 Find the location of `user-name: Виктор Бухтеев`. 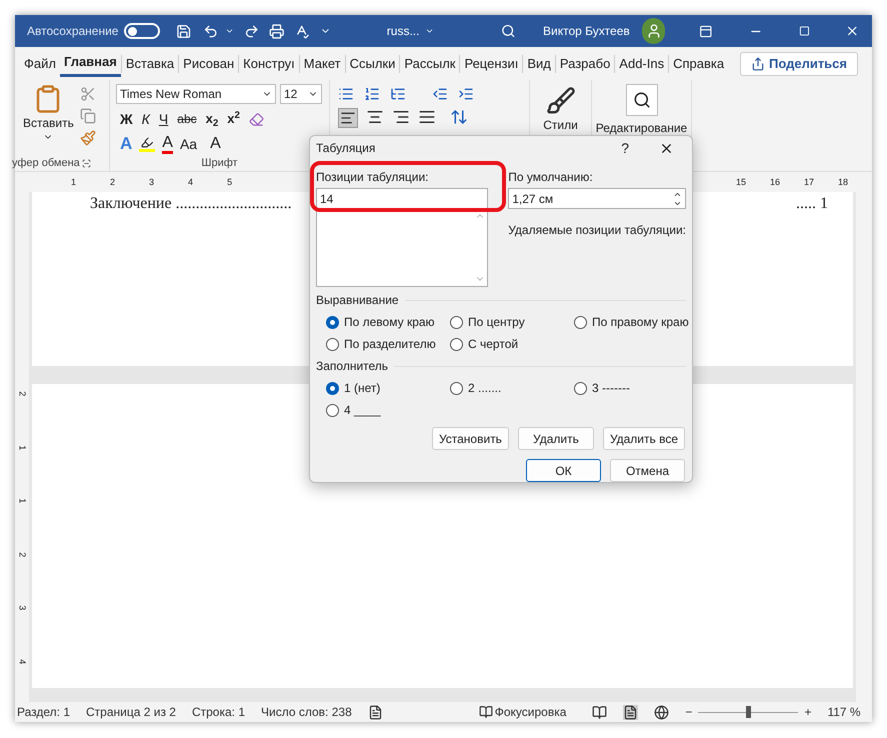

user-name: Виктор Бухтеев is located at coordinates (586, 31).